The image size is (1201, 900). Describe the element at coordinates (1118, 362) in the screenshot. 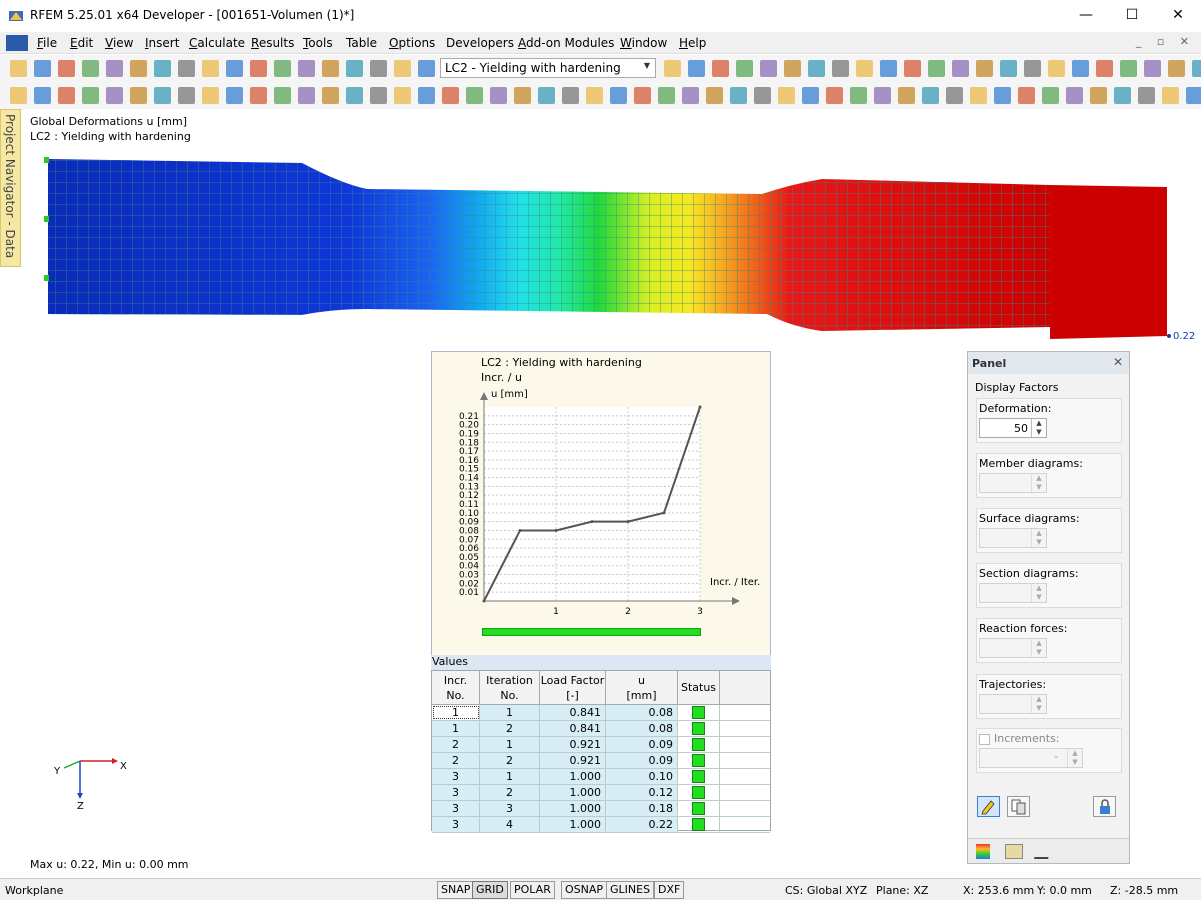

I see `panel-close-icon: ✕` at that location.